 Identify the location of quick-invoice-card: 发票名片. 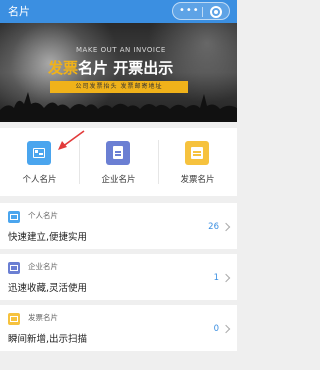
(197, 162).